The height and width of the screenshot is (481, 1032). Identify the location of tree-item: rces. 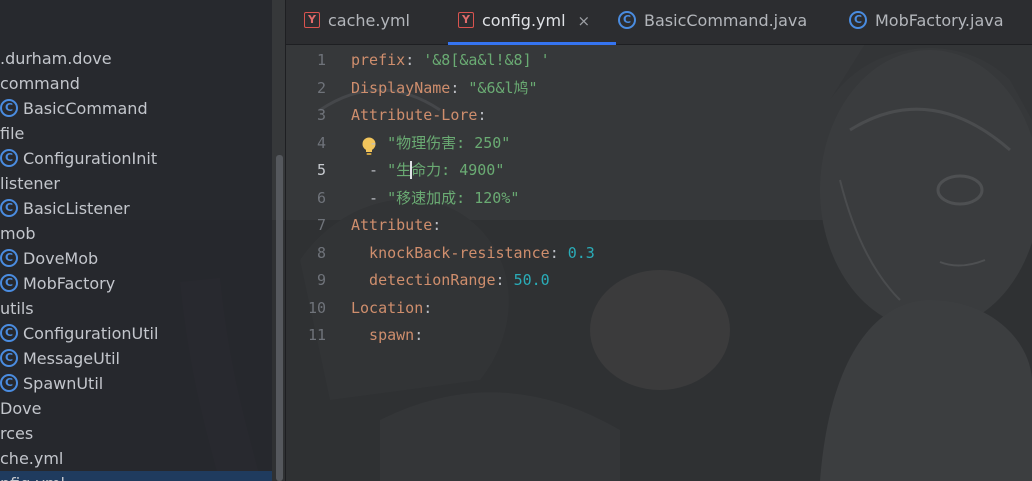
(16, 433).